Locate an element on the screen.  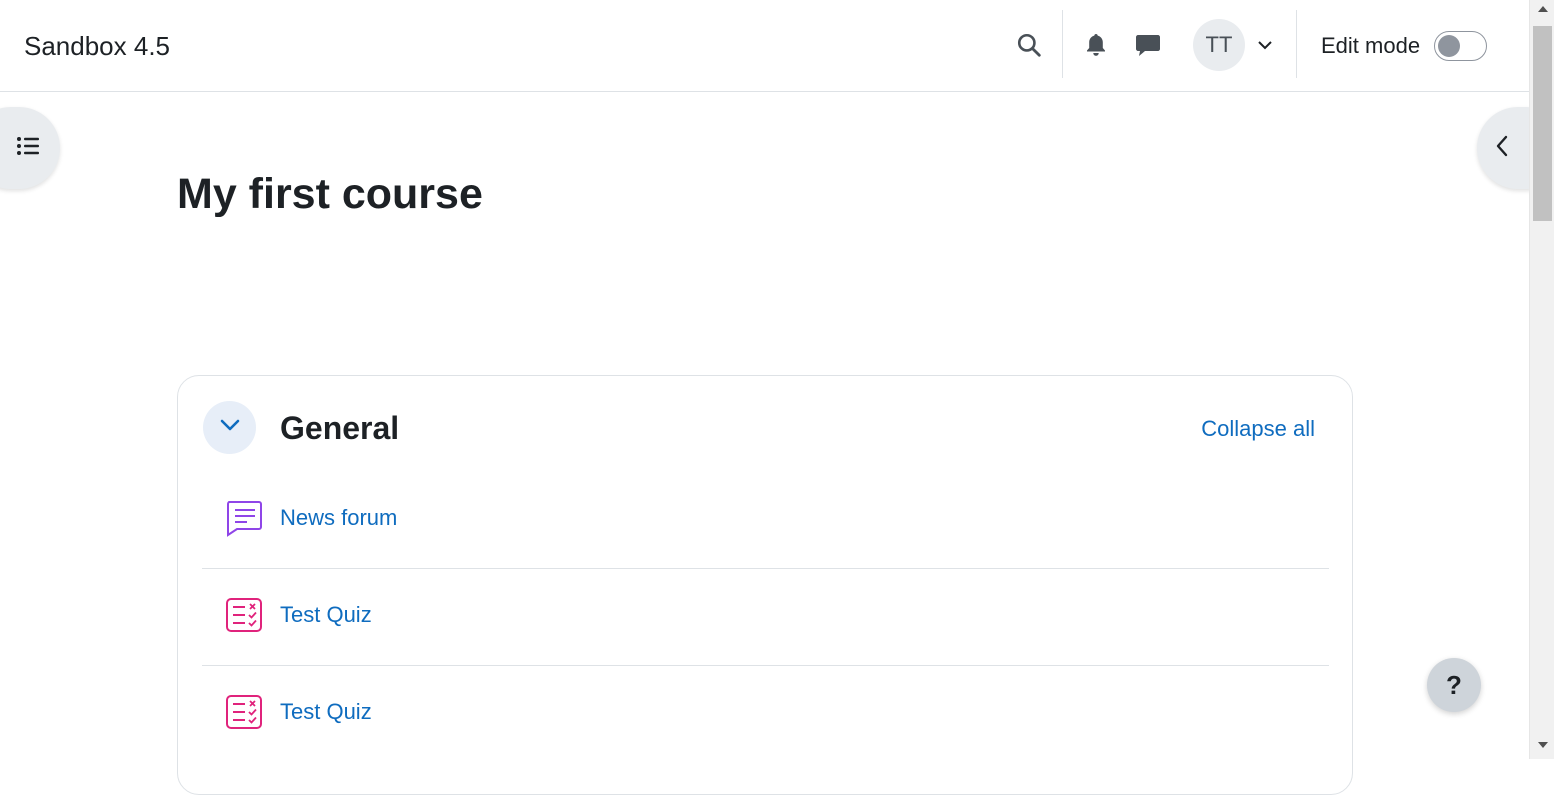
list-icon is located at coordinates (28, 148).